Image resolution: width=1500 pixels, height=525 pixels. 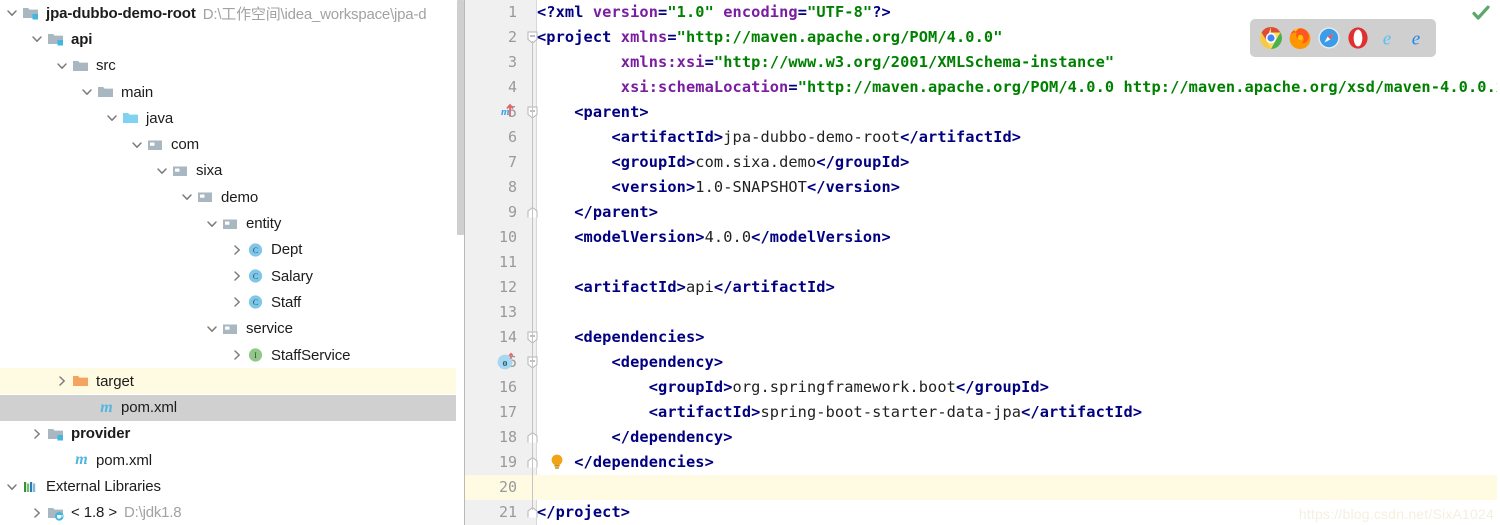 I want to click on code-line-8: 8 <version>1.0-SNAPSHOT</version>, so click(x=982, y=187).